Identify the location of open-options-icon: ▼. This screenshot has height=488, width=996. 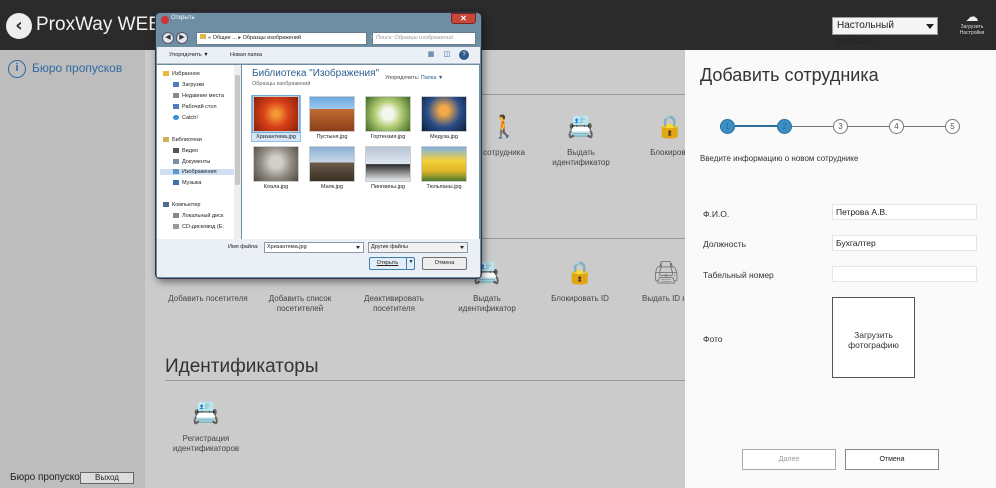
(410, 263).